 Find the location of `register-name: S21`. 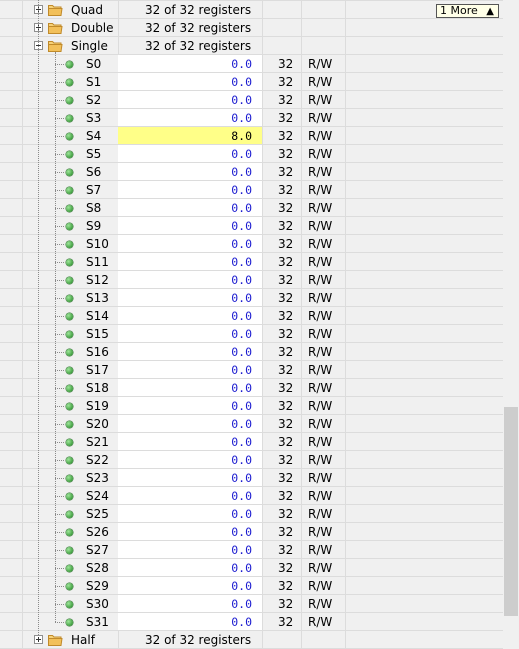

register-name: S21 is located at coordinates (97, 442).